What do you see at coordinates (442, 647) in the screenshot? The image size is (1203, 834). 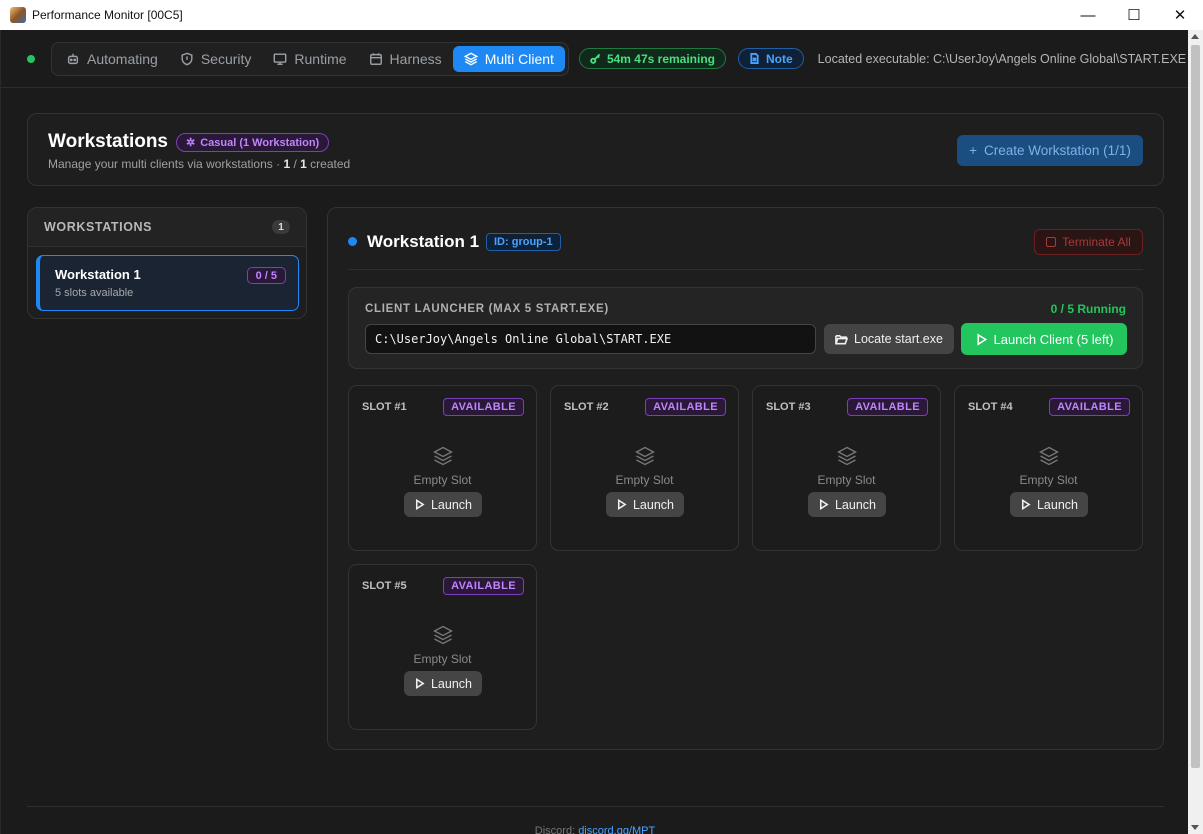 I see `slot-card-5: SLOT #5 AVAILABLE Empty Slot Launch` at bounding box center [442, 647].